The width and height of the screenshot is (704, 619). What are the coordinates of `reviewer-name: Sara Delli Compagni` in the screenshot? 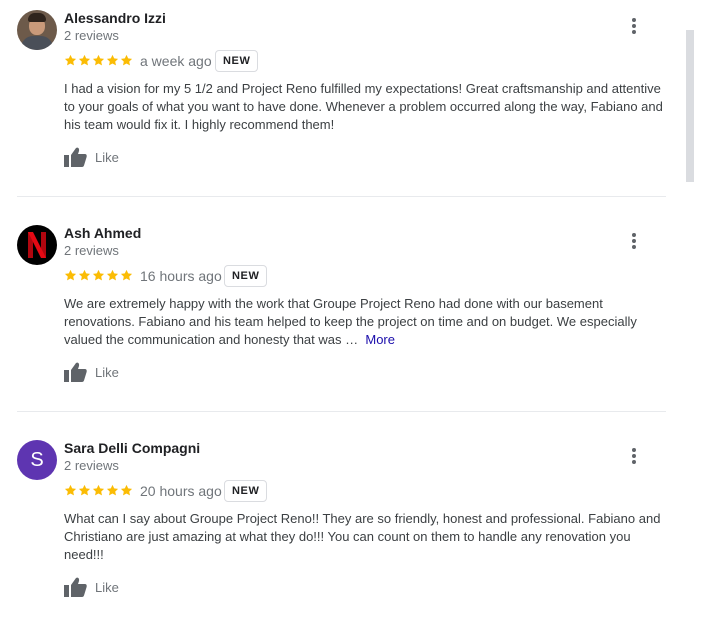 It's located at (132, 448).